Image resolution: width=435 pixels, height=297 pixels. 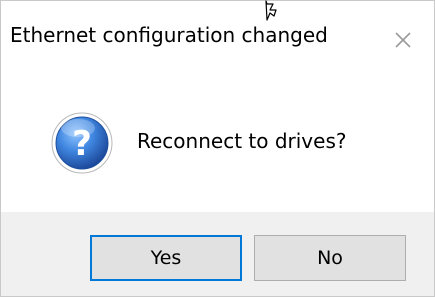 I want to click on mouse-cursor-icon, so click(x=271, y=10).